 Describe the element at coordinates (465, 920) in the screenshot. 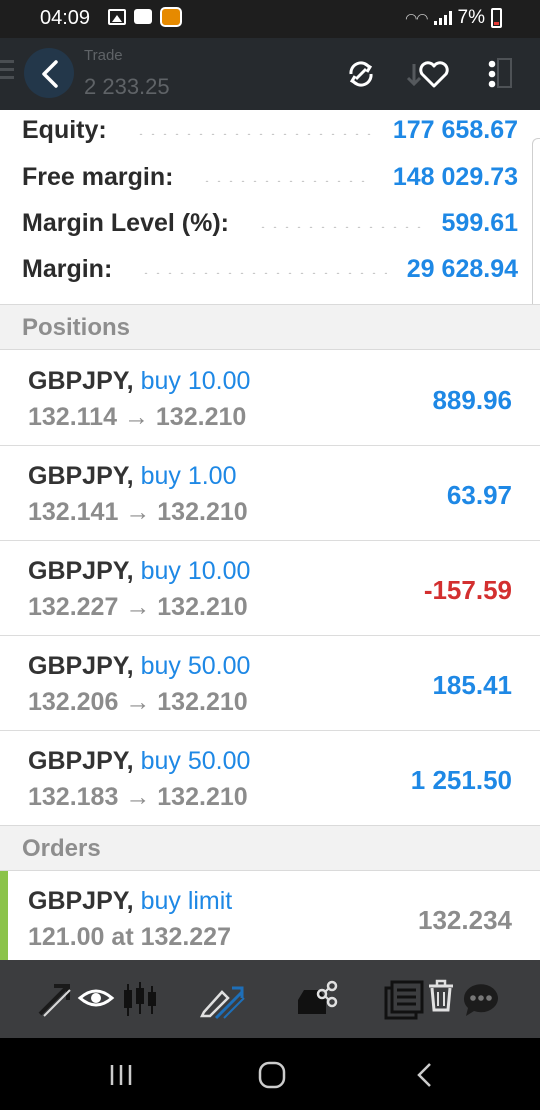

I see `order-current-price: 132.234` at that location.